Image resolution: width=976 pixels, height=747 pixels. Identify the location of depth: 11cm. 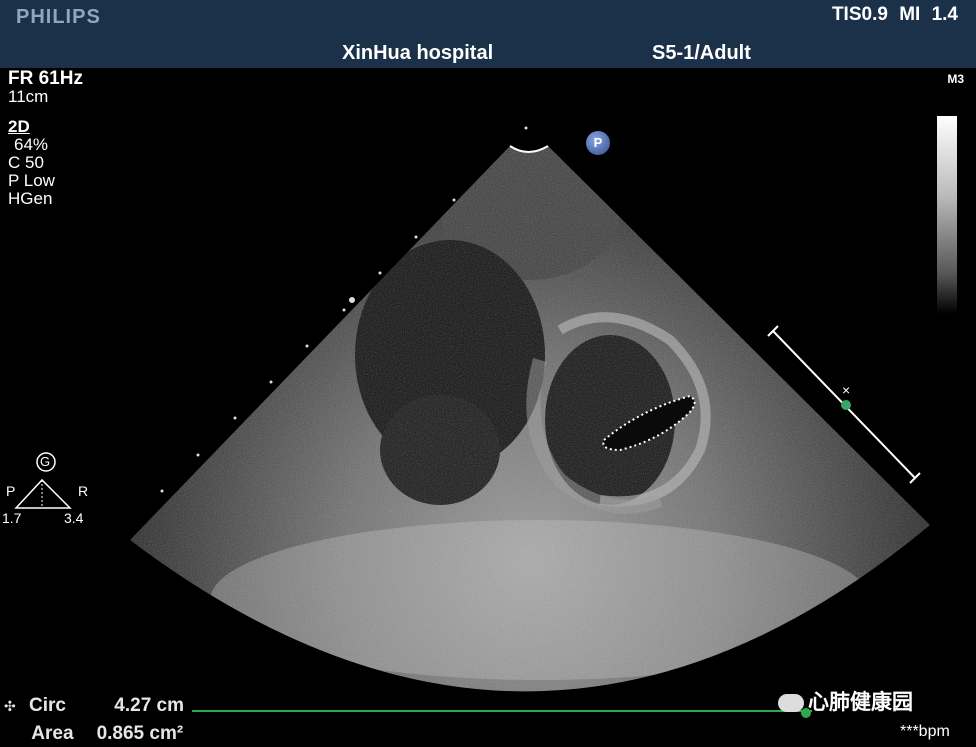
(28, 96).